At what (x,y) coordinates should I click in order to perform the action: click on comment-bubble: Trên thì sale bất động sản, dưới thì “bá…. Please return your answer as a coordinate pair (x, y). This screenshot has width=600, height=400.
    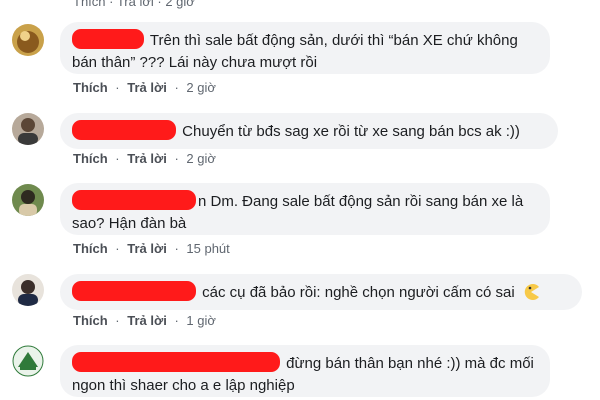
    Looking at the image, I should click on (305, 48).